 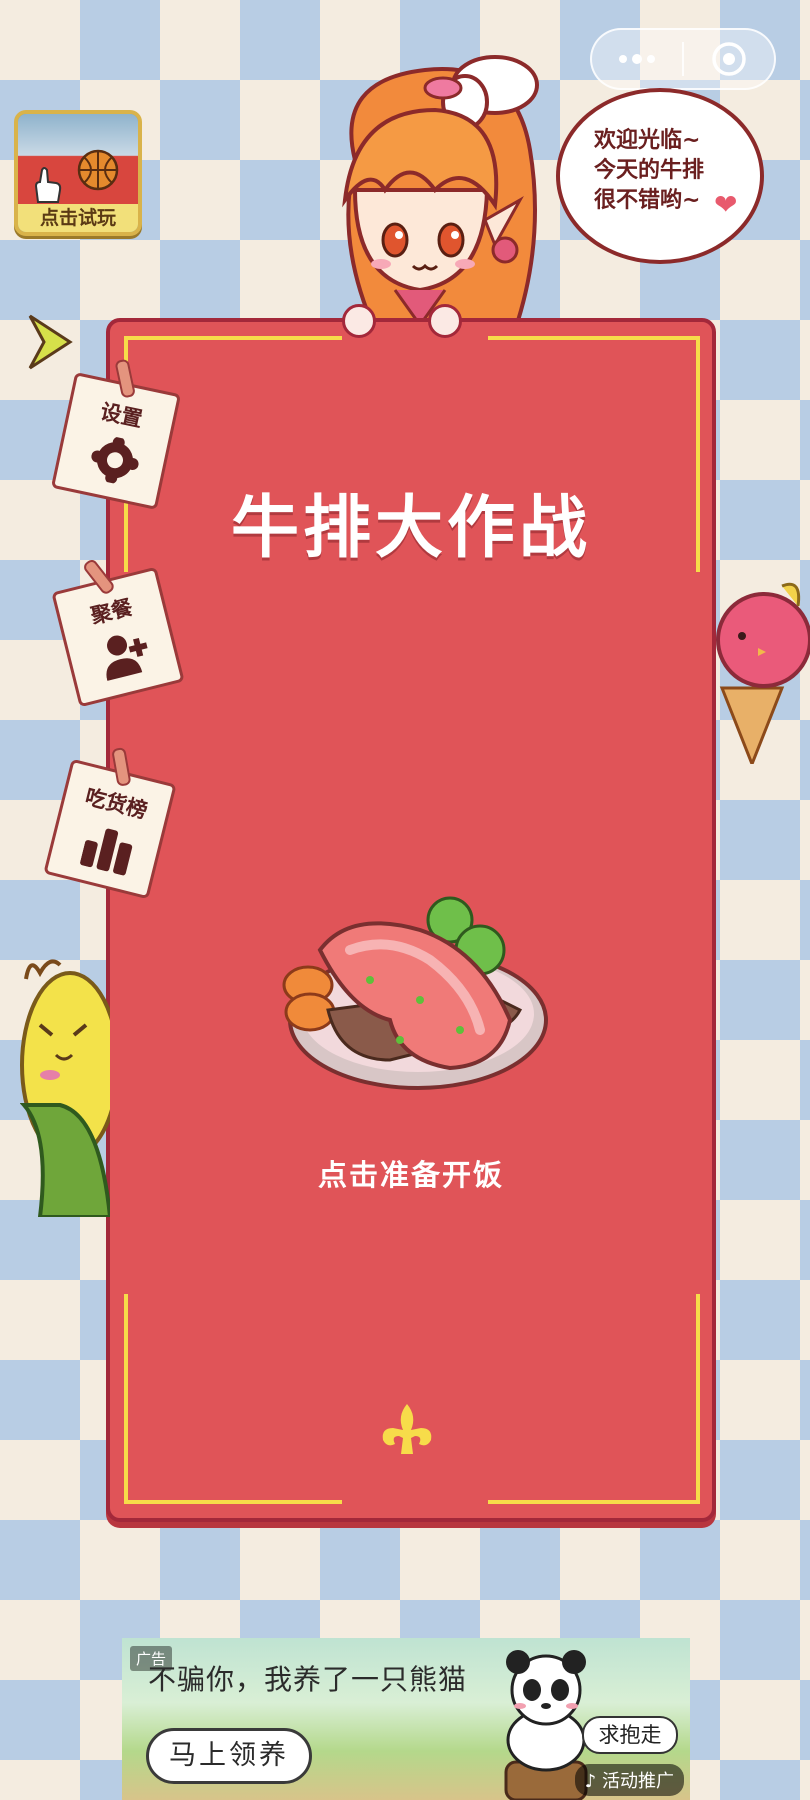 I want to click on steak-plate-button, so click(x=415, y=995).